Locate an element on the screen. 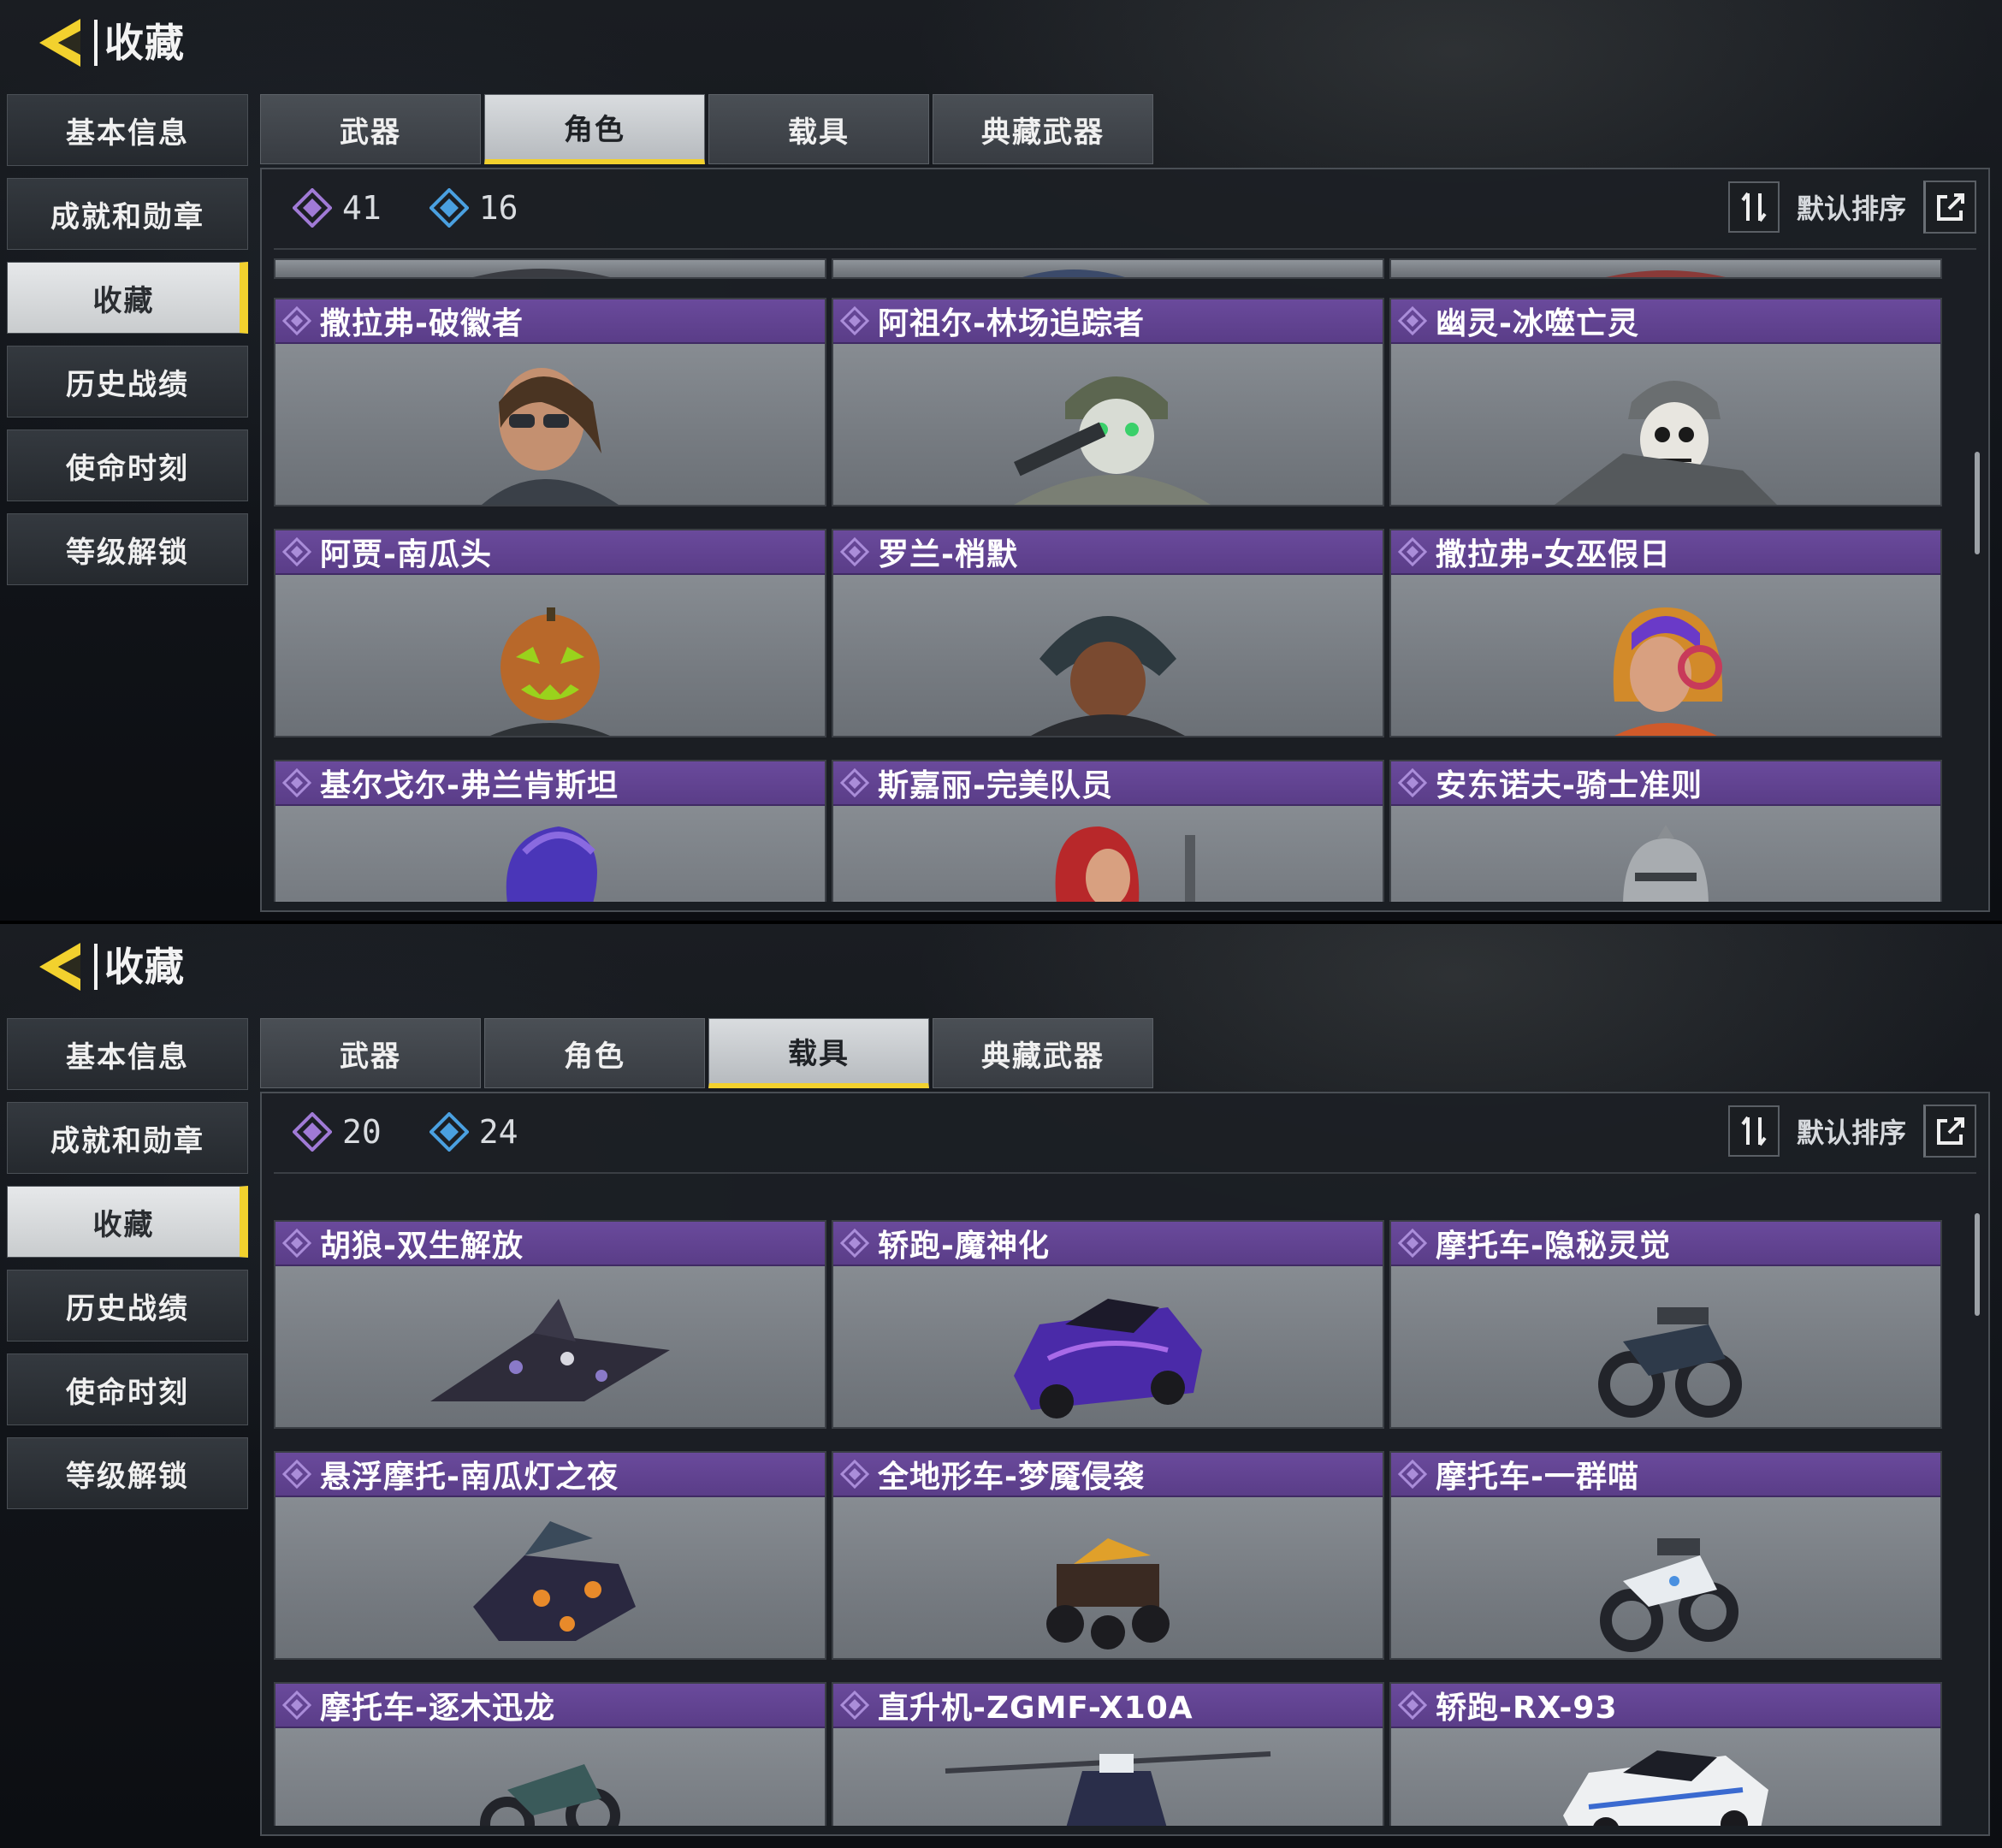  rarity-stats: 20 24 is located at coordinates (429, 1132).